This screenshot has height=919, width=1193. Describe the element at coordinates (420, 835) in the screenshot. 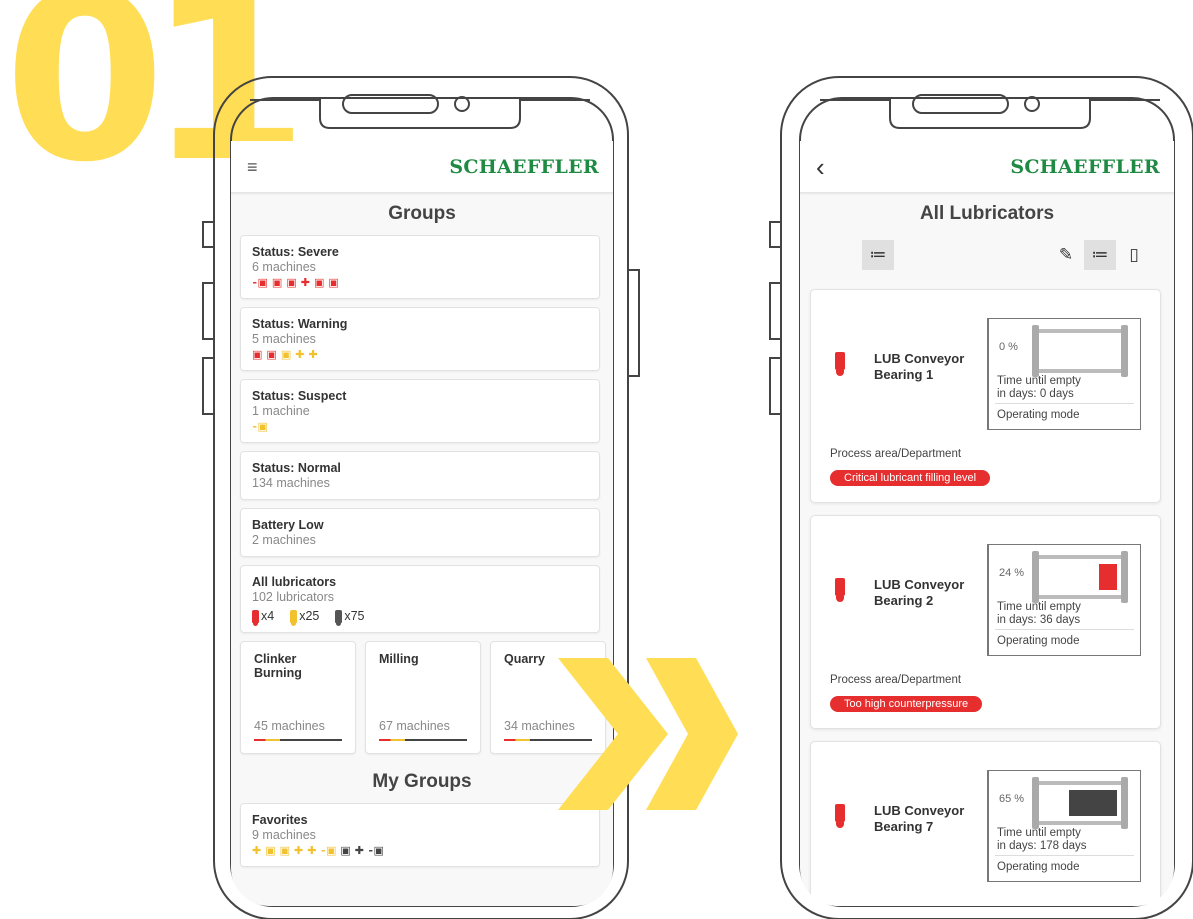

I see `group-card-favorites: Favorites 9 machines ✚ ▣ ▣ ✚ ✚ ⁃▣ ▣ ✚ ⁃▣` at that location.